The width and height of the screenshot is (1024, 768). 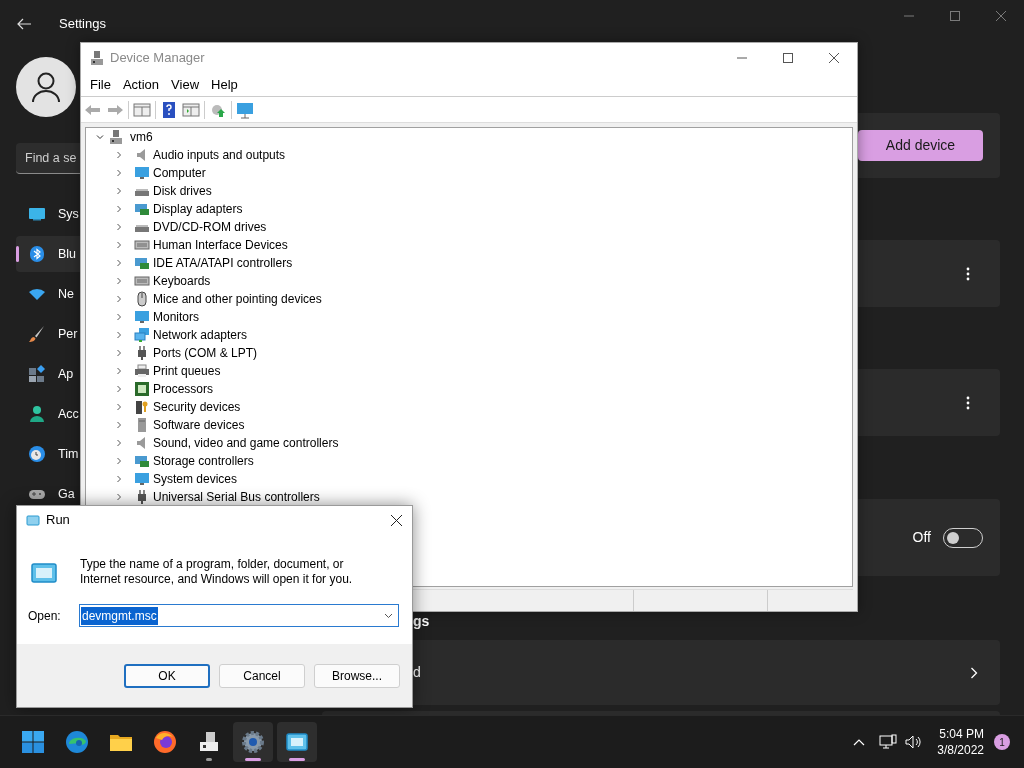 What do you see at coordinates (974, 672) in the screenshot?
I see `chevron-right-icon` at bounding box center [974, 672].